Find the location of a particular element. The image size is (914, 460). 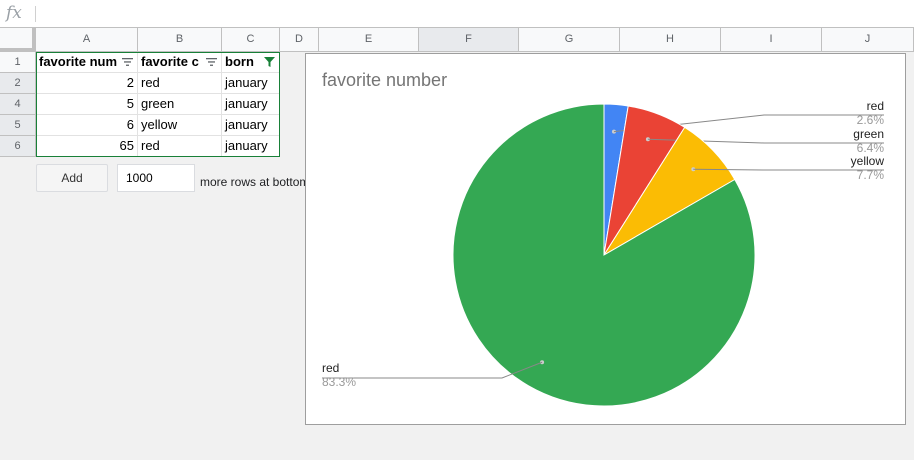

rows-count-input is located at coordinates (156, 178).